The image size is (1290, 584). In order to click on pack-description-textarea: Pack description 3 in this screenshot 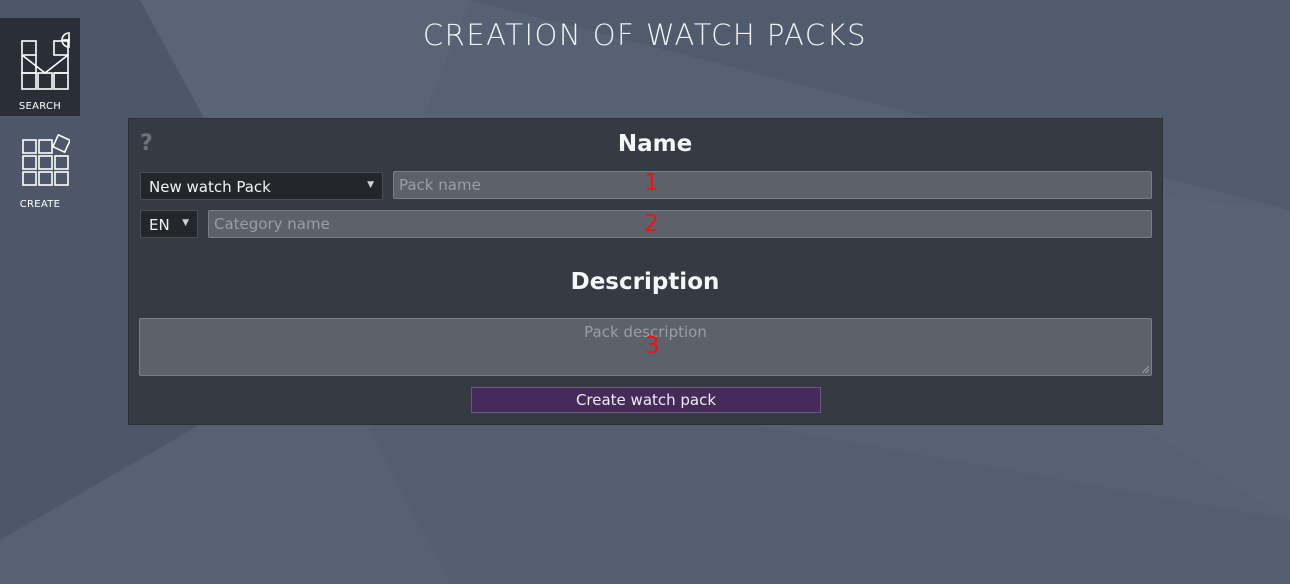, I will do `click(645, 347)`.